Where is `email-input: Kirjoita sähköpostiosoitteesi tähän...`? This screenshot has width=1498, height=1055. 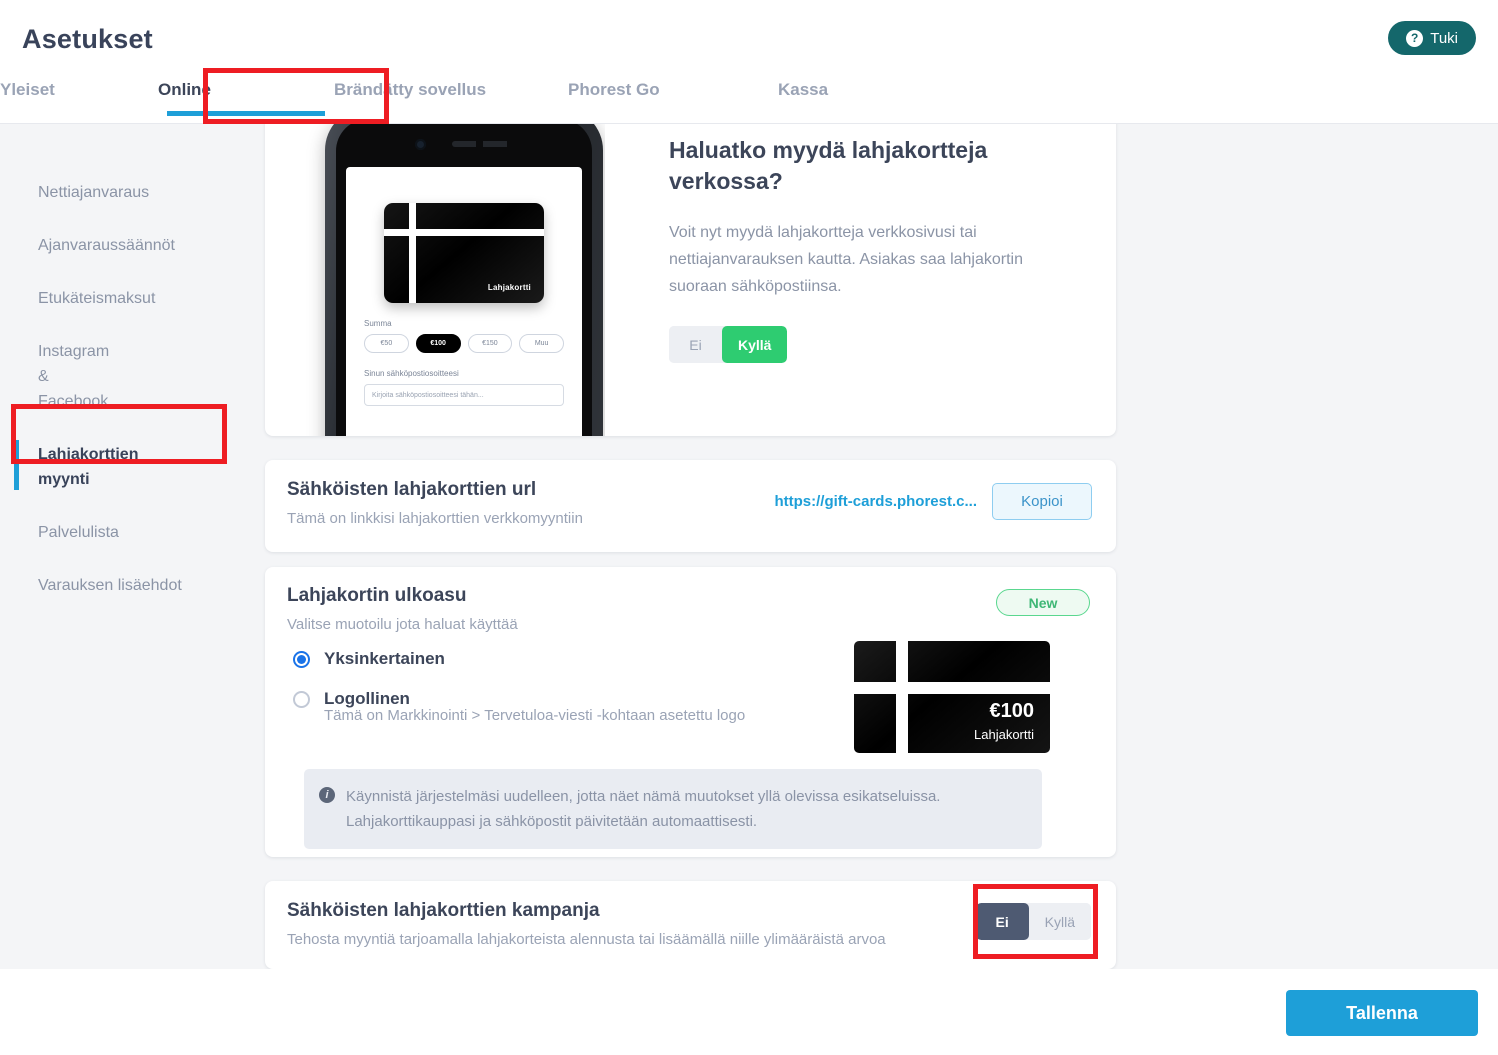 email-input: Kirjoita sähköpostiosoitteesi tähän... is located at coordinates (464, 395).